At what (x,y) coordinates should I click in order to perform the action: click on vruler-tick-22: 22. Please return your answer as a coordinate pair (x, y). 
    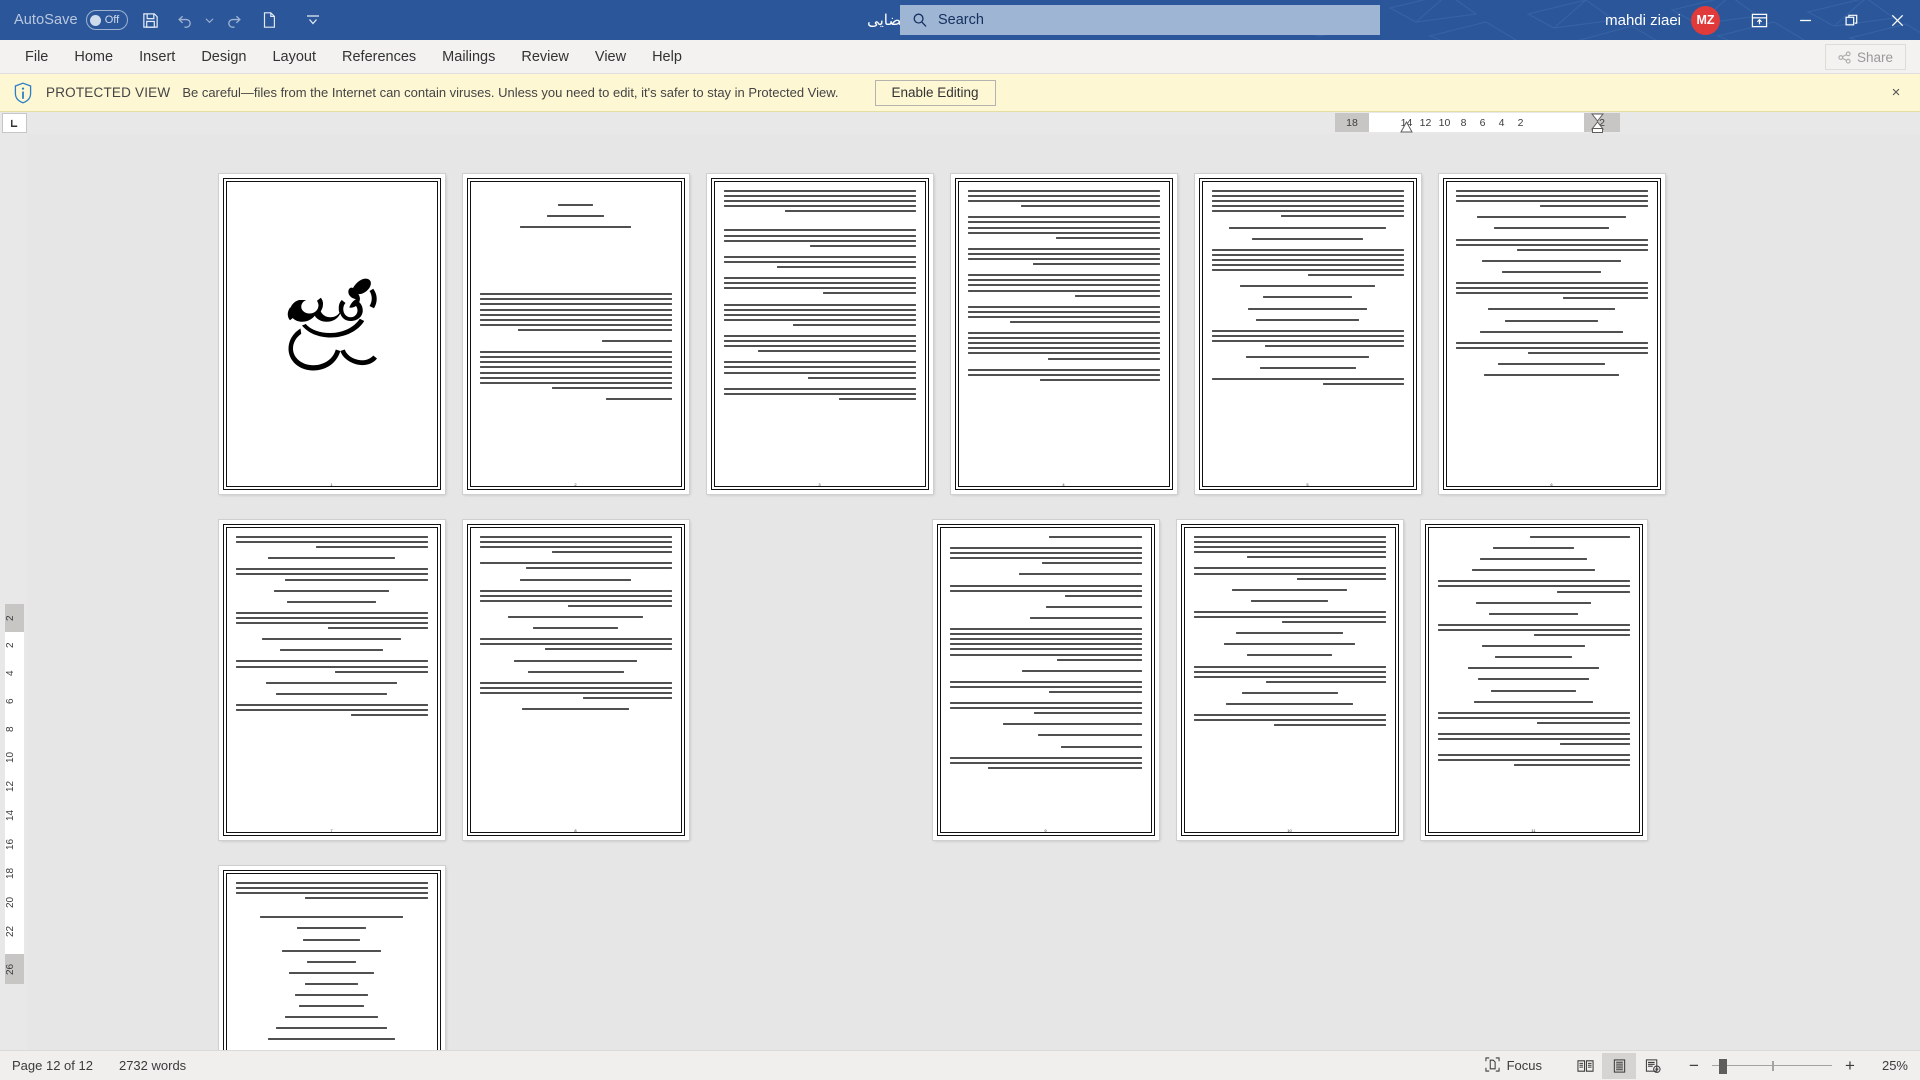
    Looking at the image, I should click on (10, 931).